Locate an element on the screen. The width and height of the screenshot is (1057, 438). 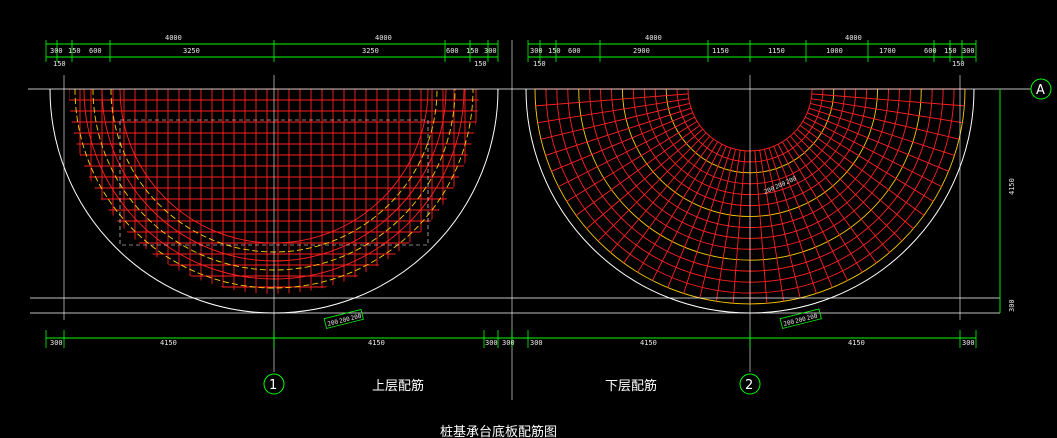
dim-top-left-seg-4: 3250 is located at coordinates (191, 51).